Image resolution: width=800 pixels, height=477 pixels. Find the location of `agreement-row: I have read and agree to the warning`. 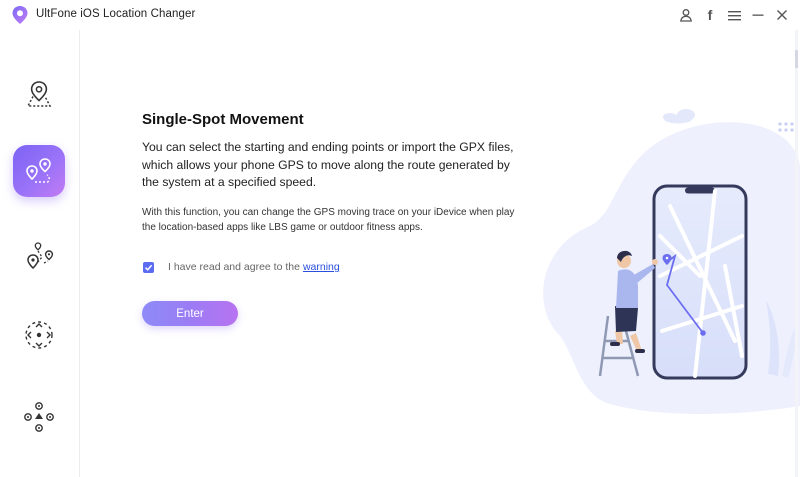

agreement-row: I have read and agree to the warning is located at coordinates (241, 267).